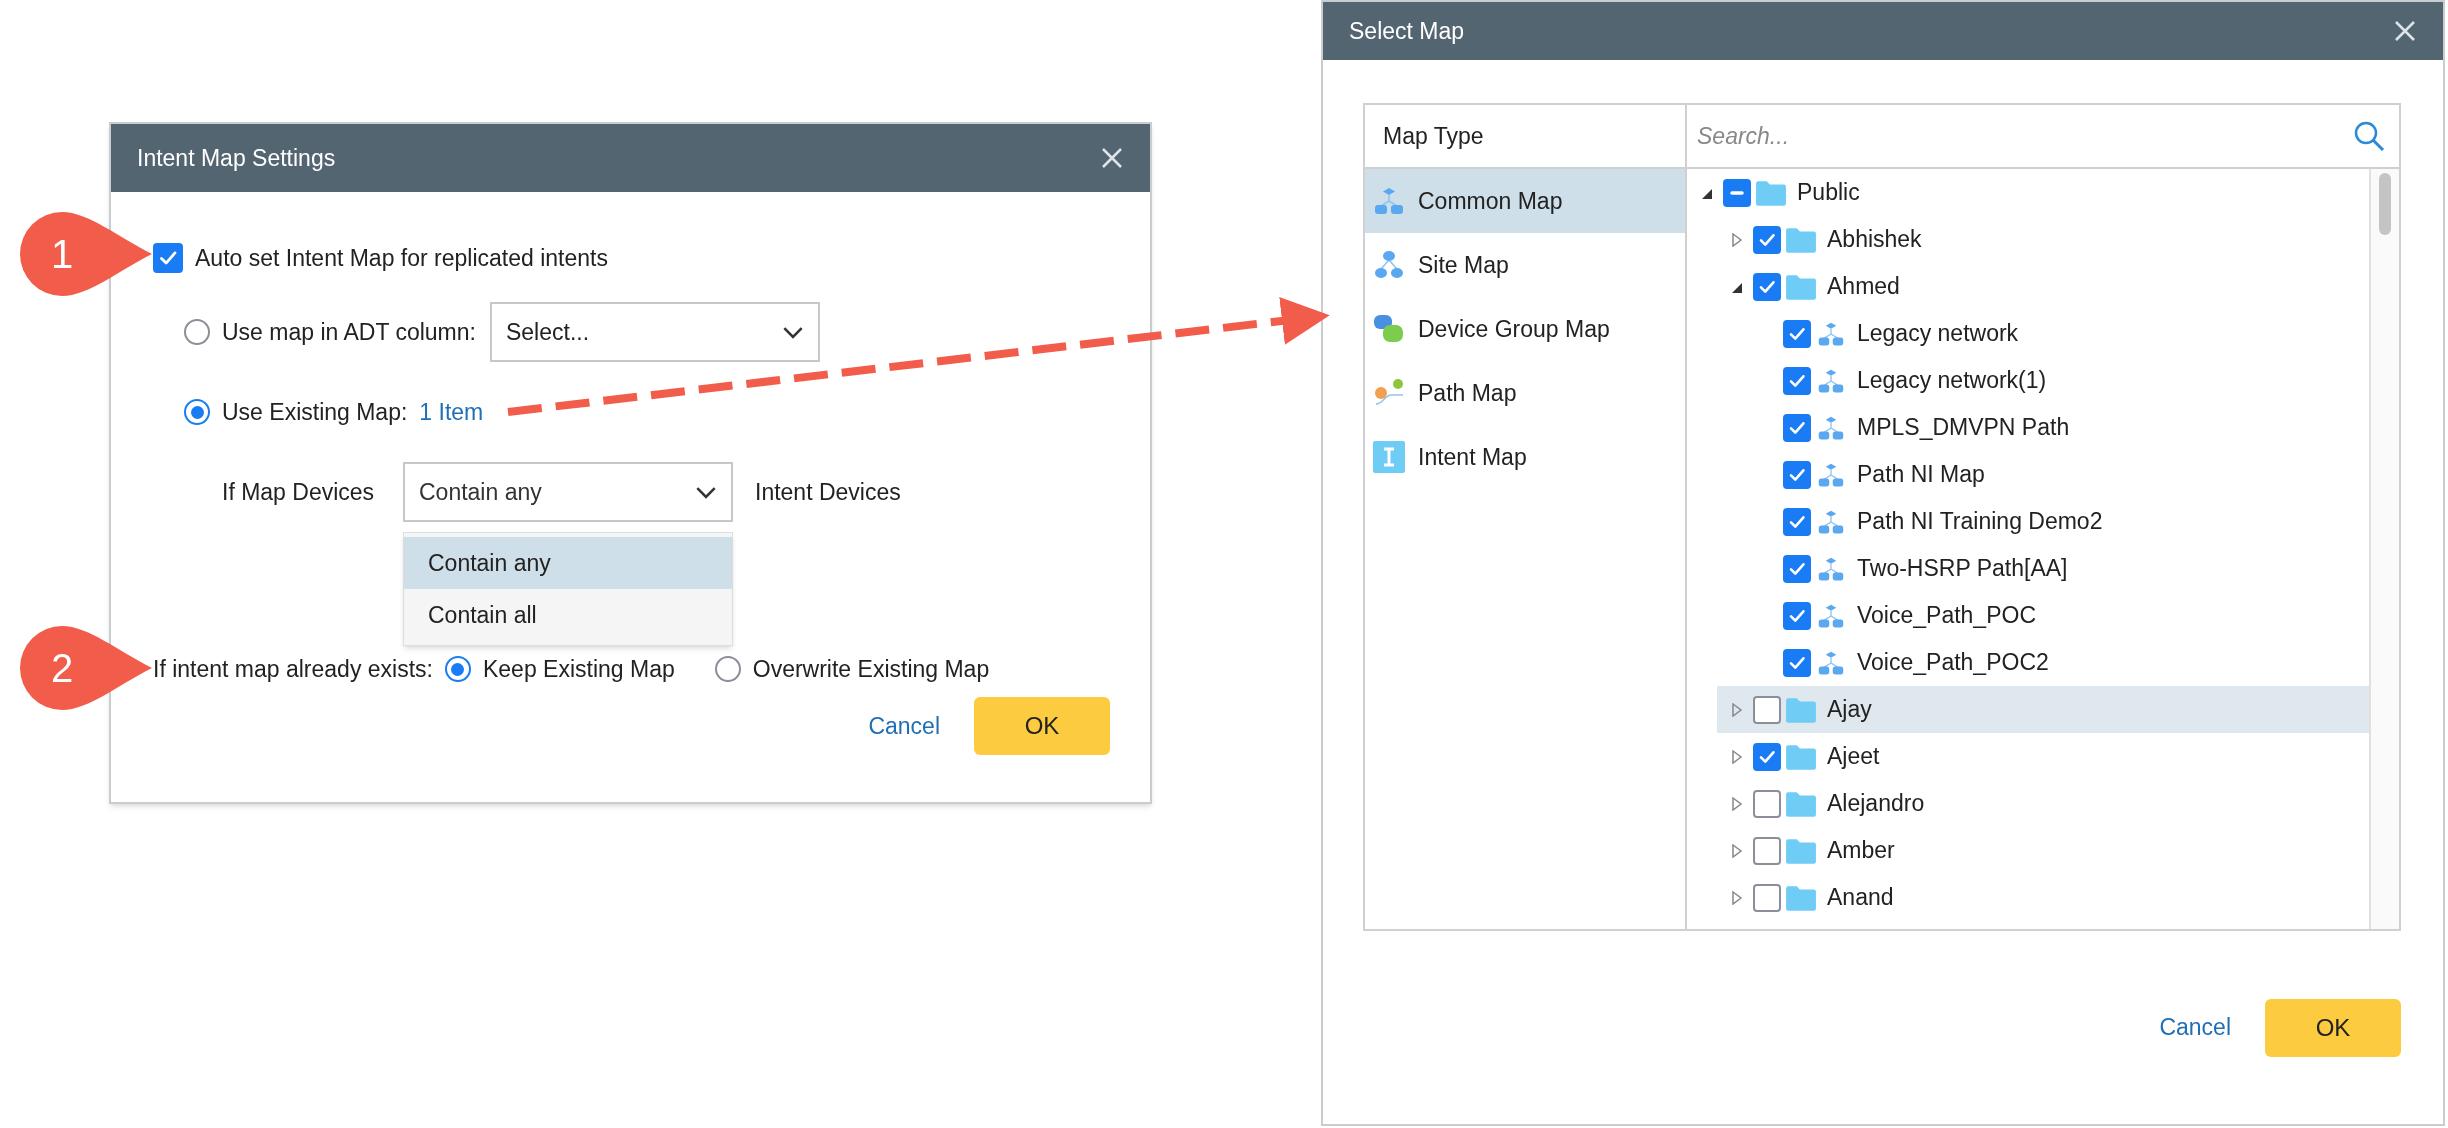 This screenshot has width=2448, height=1128. Describe the element at coordinates (568, 615) in the screenshot. I see `dropdown-option: Contain all` at that location.